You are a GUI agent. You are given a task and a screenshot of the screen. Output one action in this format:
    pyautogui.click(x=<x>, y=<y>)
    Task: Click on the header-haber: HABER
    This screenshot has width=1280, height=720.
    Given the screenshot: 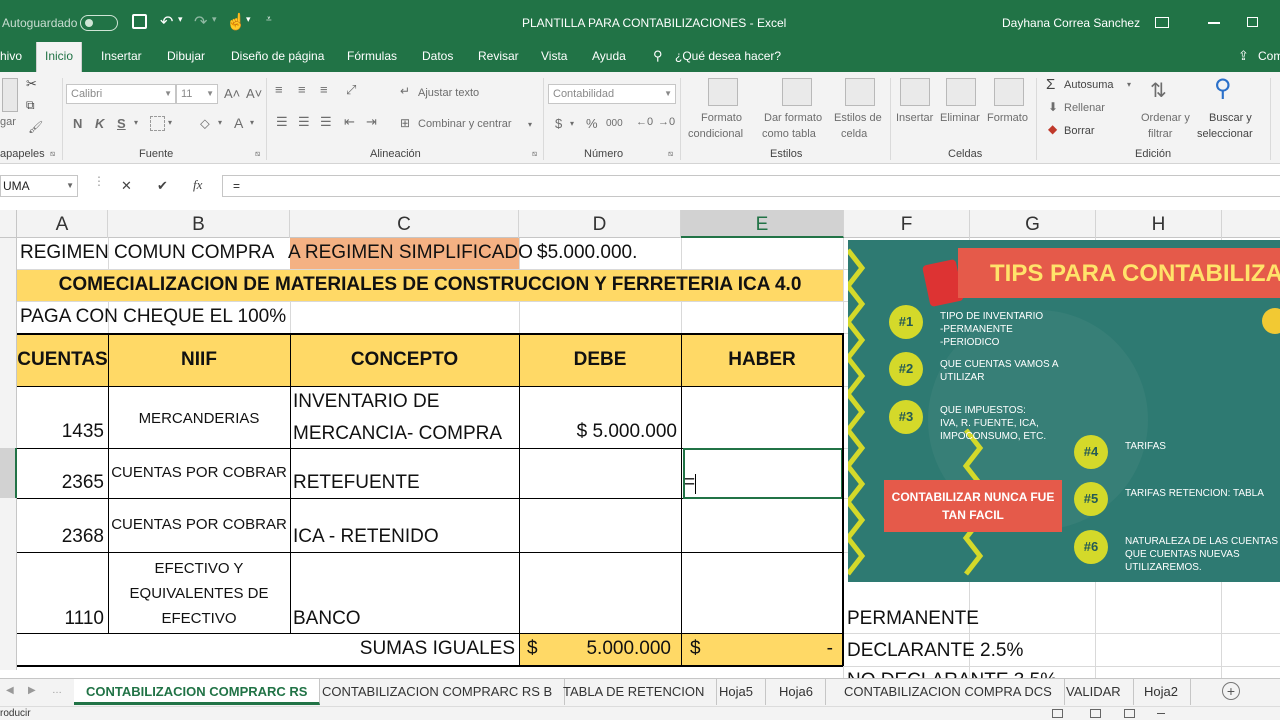 What is the action you would take?
    pyautogui.click(x=762, y=360)
    